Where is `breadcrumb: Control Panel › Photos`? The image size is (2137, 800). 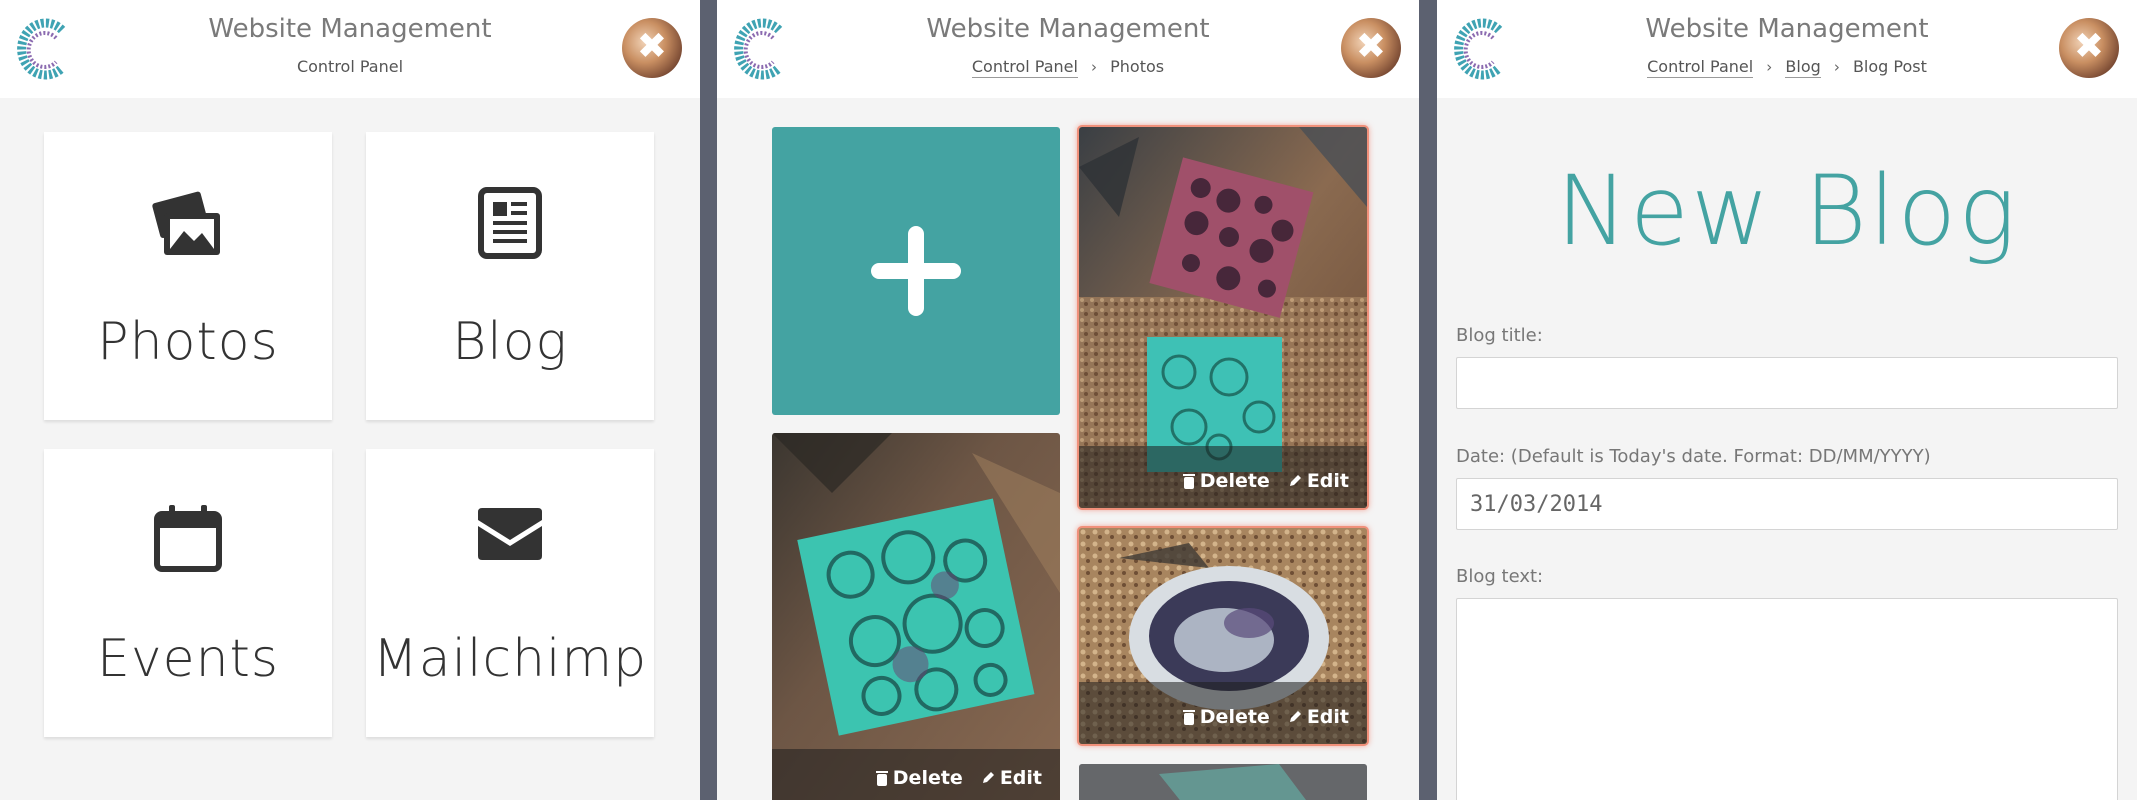
breadcrumb: Control Panel › Photos is located at coordinates (1068, 67).